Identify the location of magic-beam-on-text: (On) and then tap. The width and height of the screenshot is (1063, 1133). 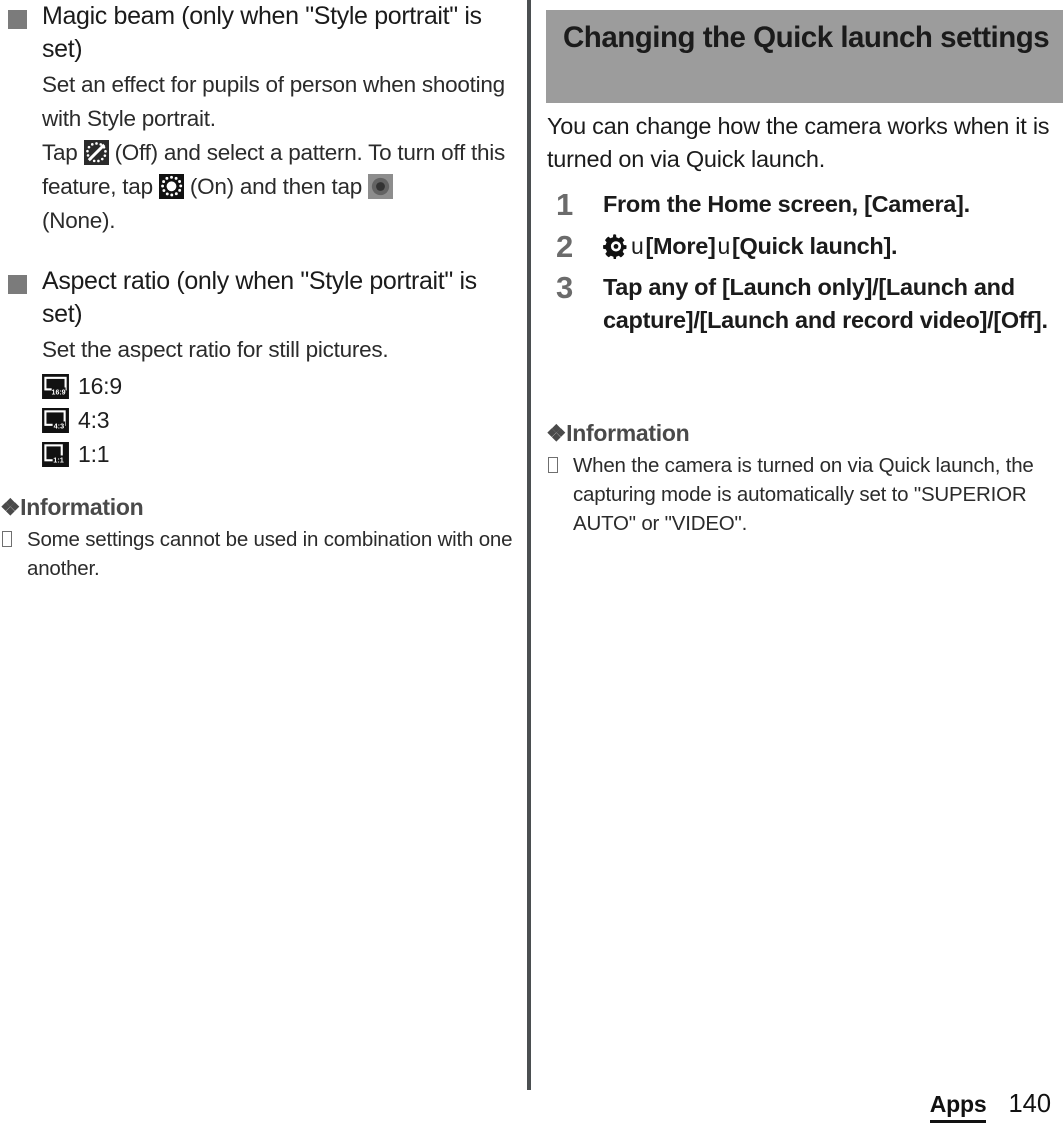
(275, 186).